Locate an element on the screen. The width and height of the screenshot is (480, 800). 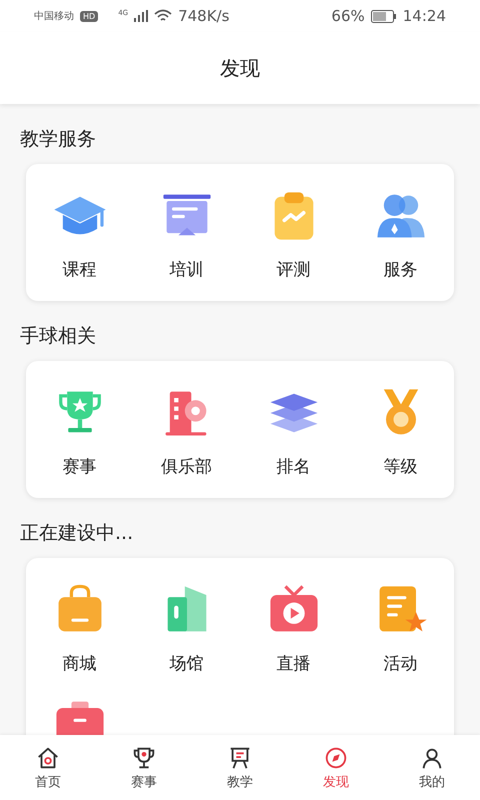
section-title: 手球相关 is located at coordinates (58, 336).